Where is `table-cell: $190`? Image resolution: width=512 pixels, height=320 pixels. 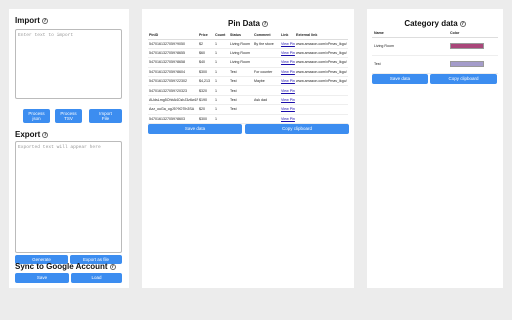 table-cell: $190 is located at coordinates (206, 100).